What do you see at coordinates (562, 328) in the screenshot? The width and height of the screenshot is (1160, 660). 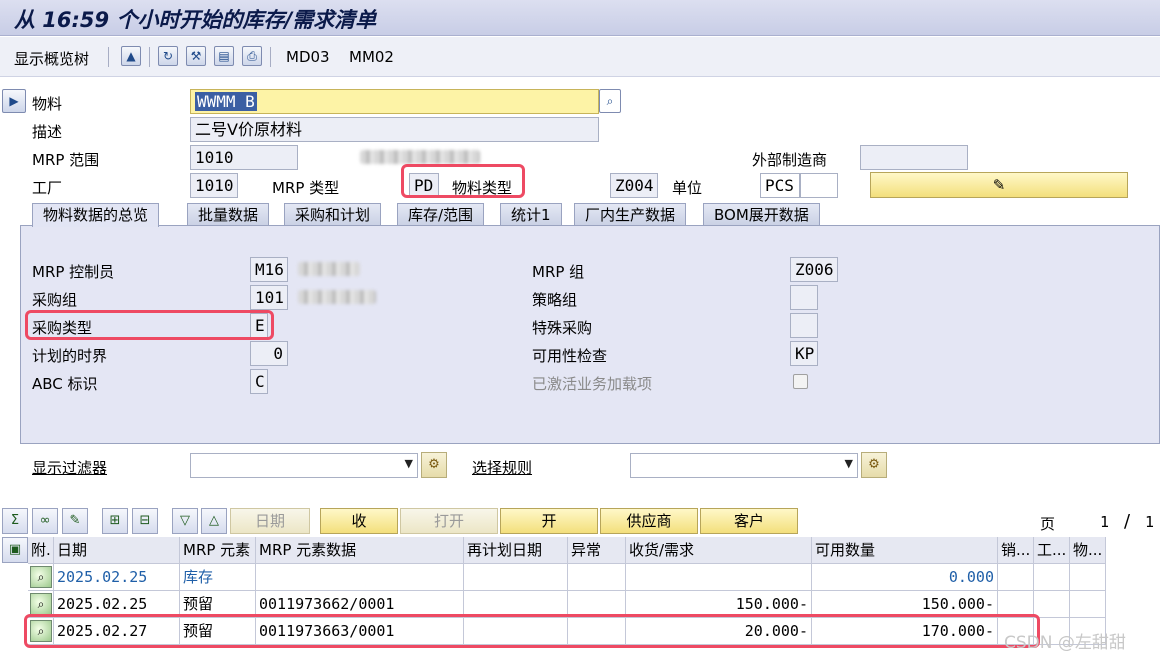 I see `special-procurement-label: 特殊采购` at bounding box center [562, 328].